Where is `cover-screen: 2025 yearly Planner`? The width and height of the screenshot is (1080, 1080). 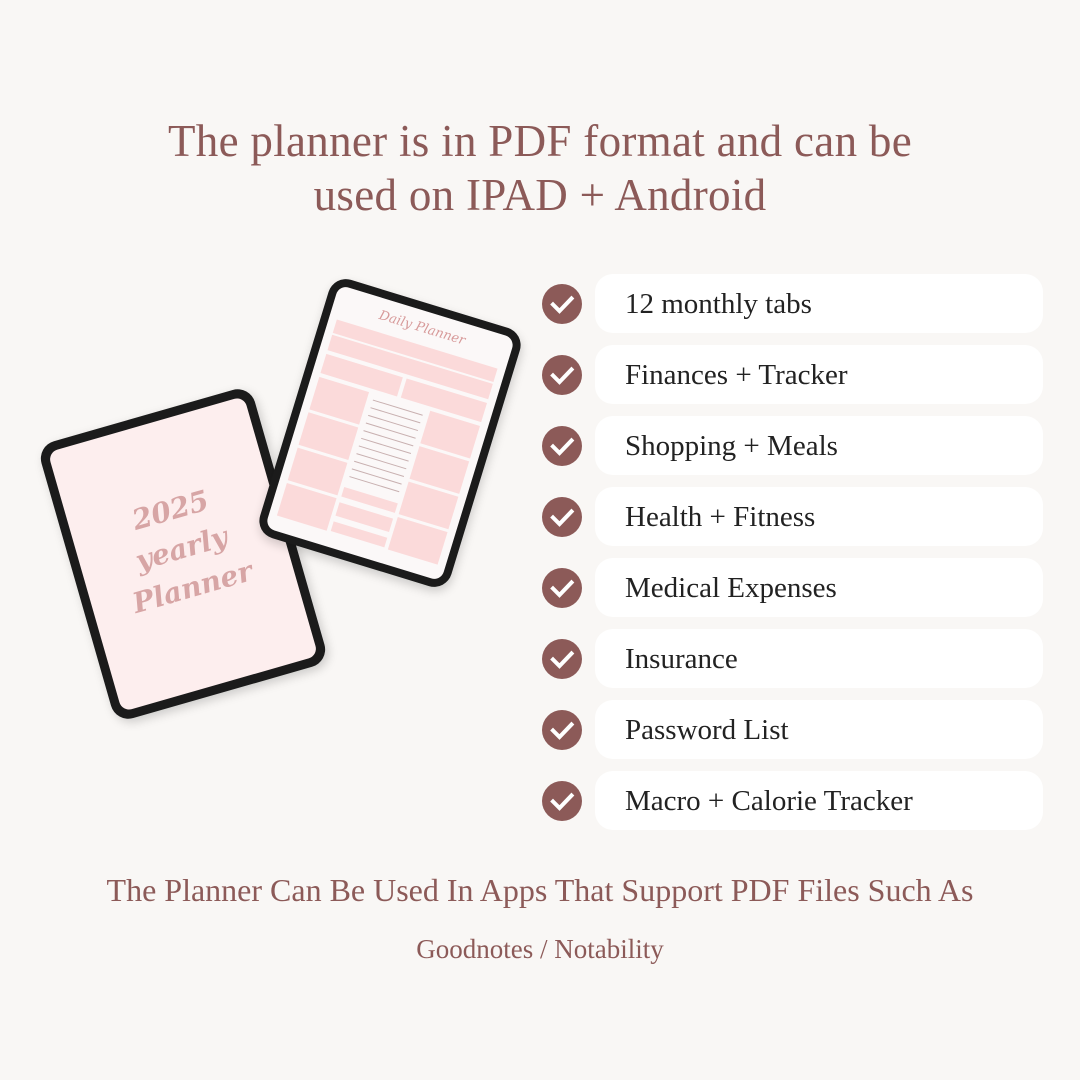 cover-screen: 2025 yearly Planner is located at coordinates (183, 554).